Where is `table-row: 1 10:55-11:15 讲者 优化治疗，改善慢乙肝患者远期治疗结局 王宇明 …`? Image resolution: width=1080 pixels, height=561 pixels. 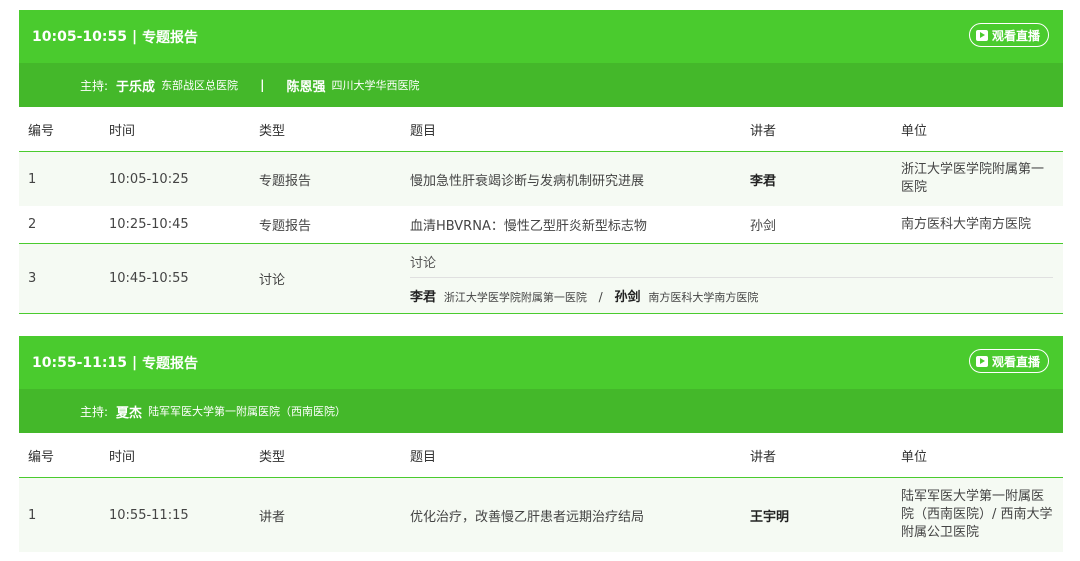
table-row: 1 10:55-11:15 讲者 优化治疗，改善慢乙肝患者远期治疗结局 王宇明 … is located at coordinates (541, 514).